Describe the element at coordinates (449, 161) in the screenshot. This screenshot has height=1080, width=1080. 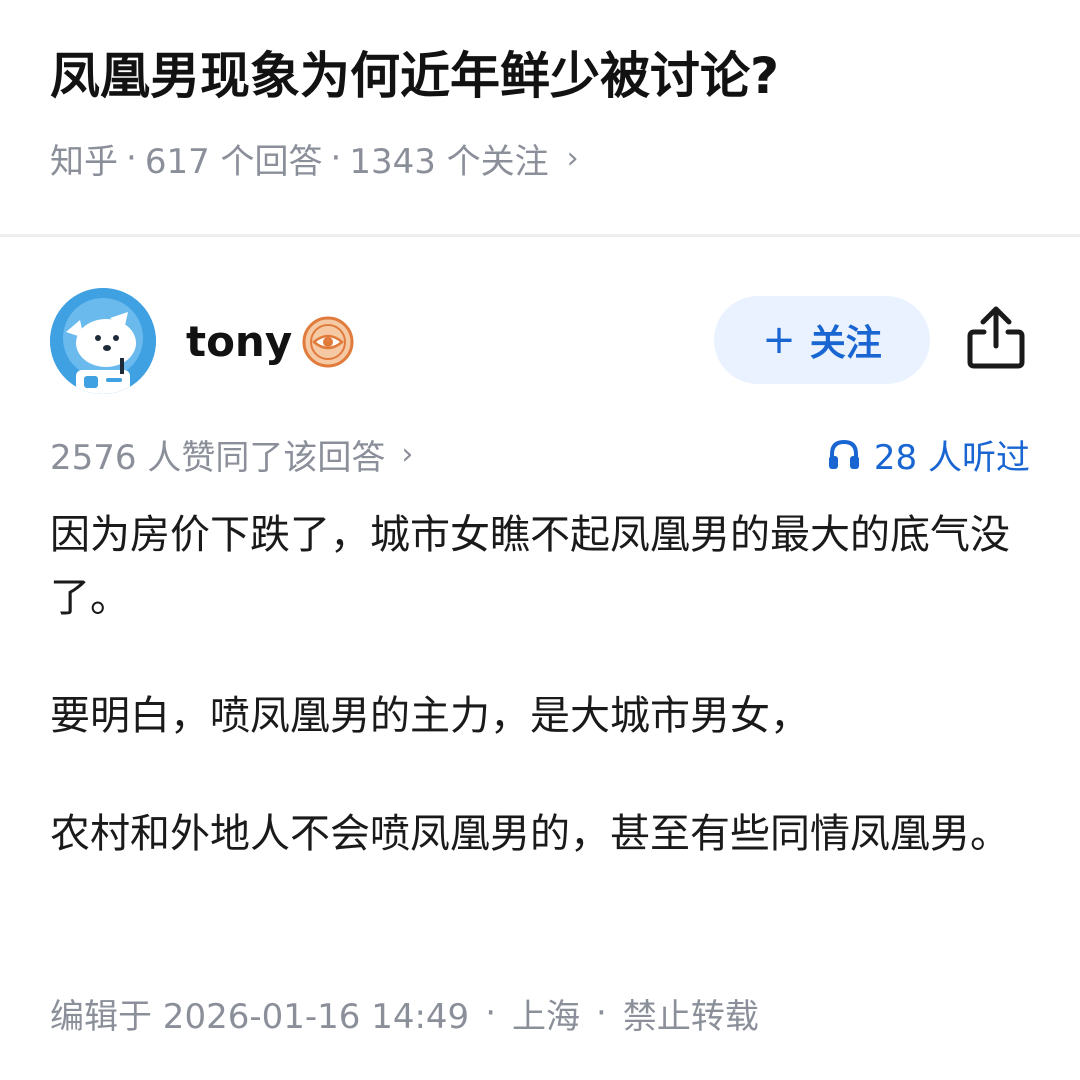
I see `followers-count: 1343 个关注` at that location.